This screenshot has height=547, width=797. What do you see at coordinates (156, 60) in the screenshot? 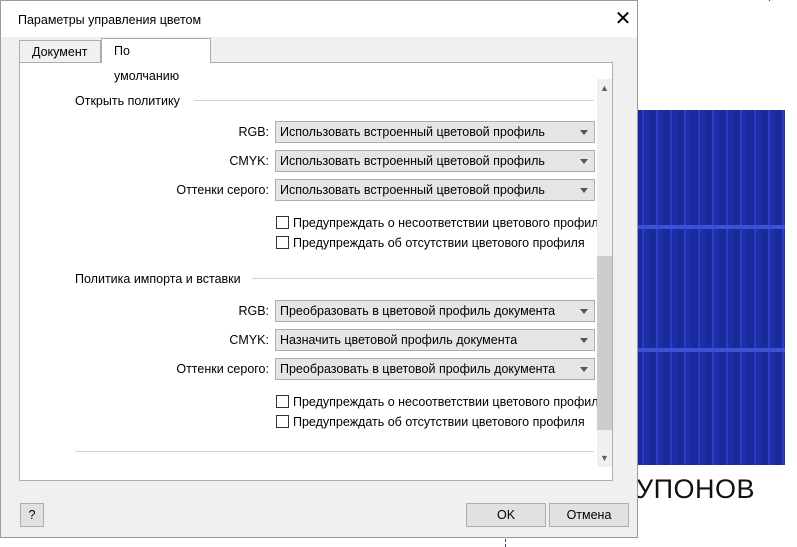
I see `tab-defaults: По умолчанию` at bounding box center [156, 60].